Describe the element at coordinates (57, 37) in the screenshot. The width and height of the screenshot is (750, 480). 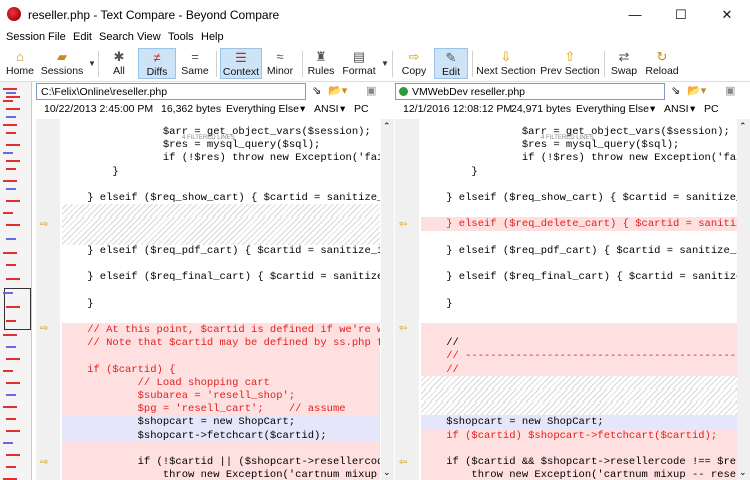
I see `menu-file: File` at that location.